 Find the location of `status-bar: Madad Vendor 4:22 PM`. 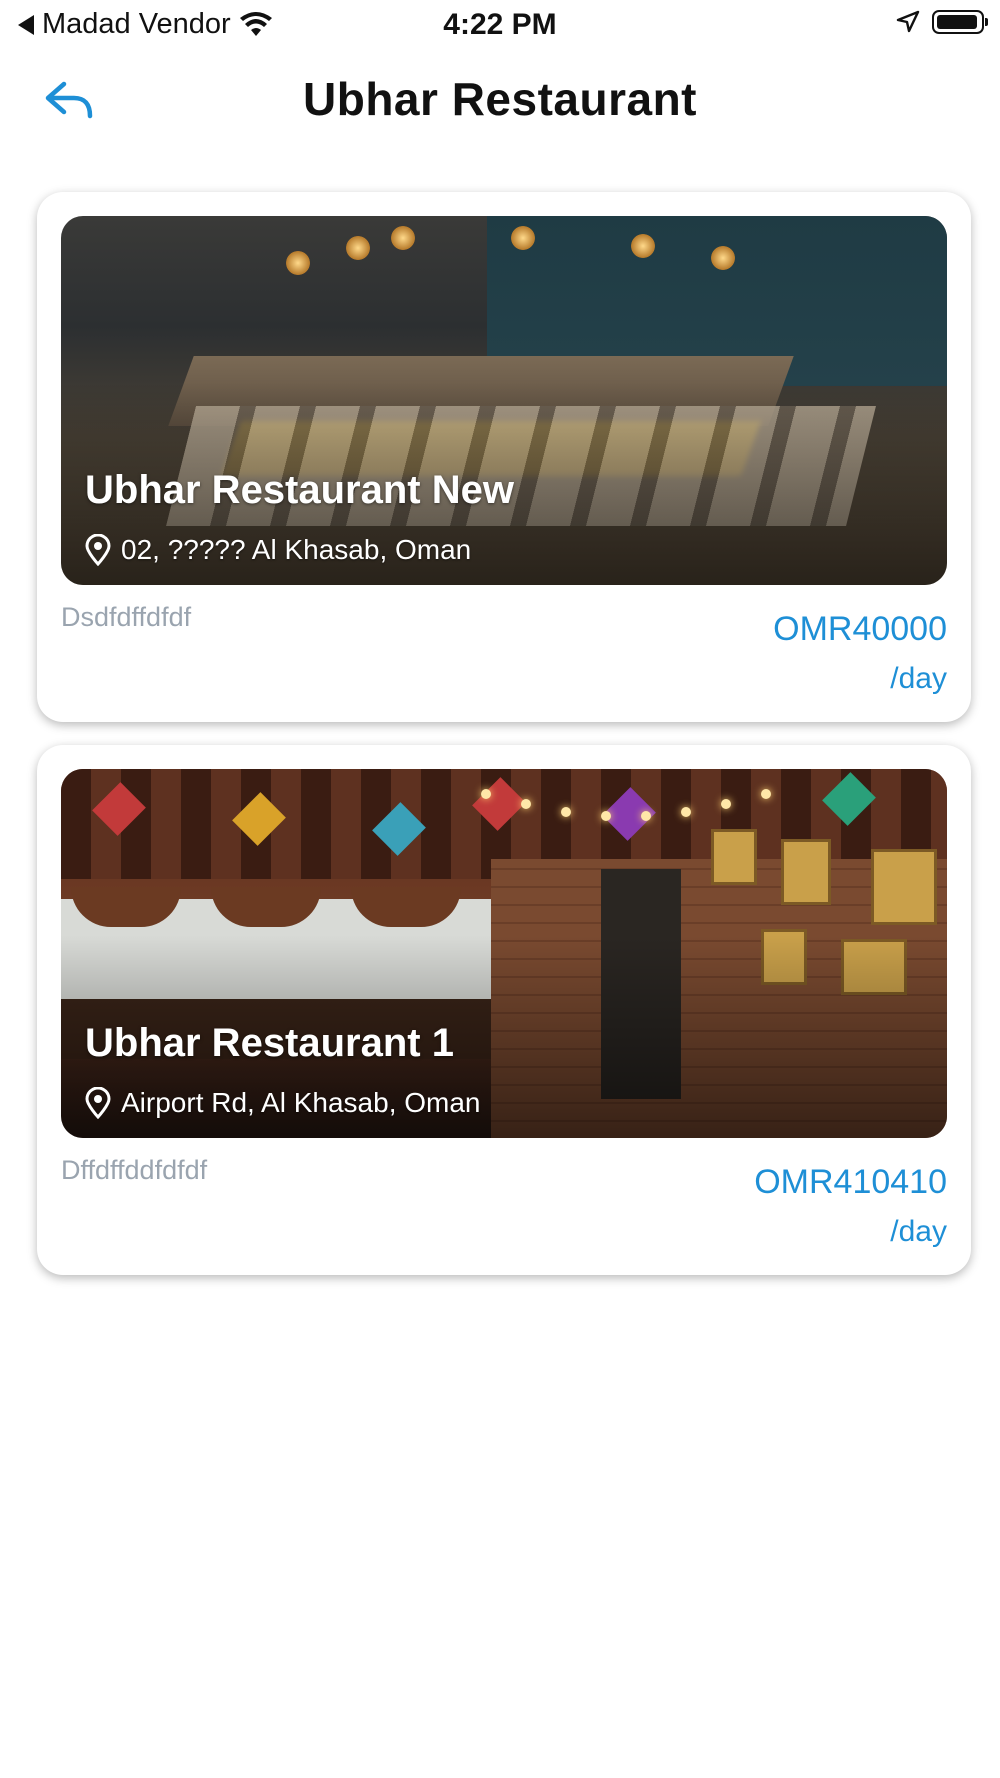

status-bar: Madad Vendor 4:22 PM is located at coordinates (500, 25).